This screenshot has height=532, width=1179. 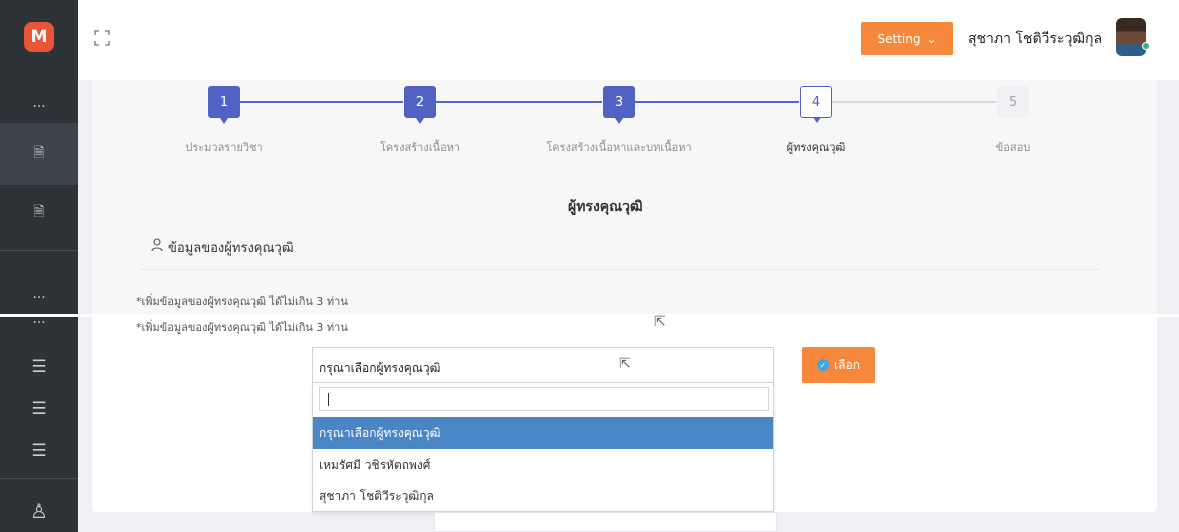 I want to click on dropdown-option: กรุณาเลือกผู้ทรงคุณวุฒิ, so click(x=543, y=433).